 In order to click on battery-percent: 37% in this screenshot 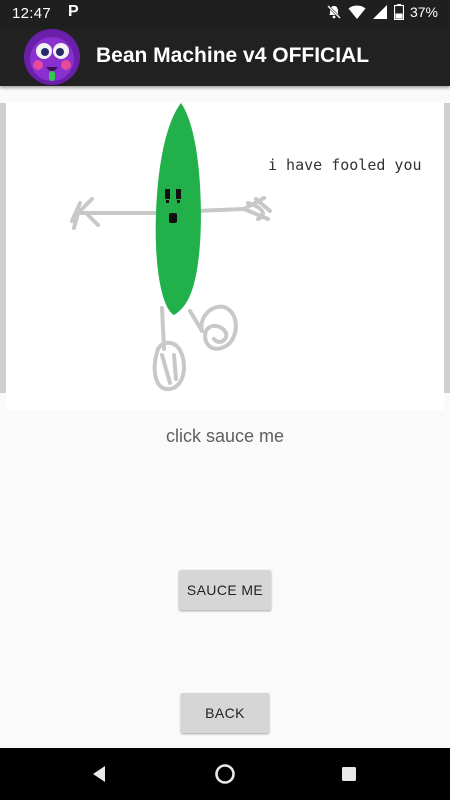, I will do `click(423, 12)`.